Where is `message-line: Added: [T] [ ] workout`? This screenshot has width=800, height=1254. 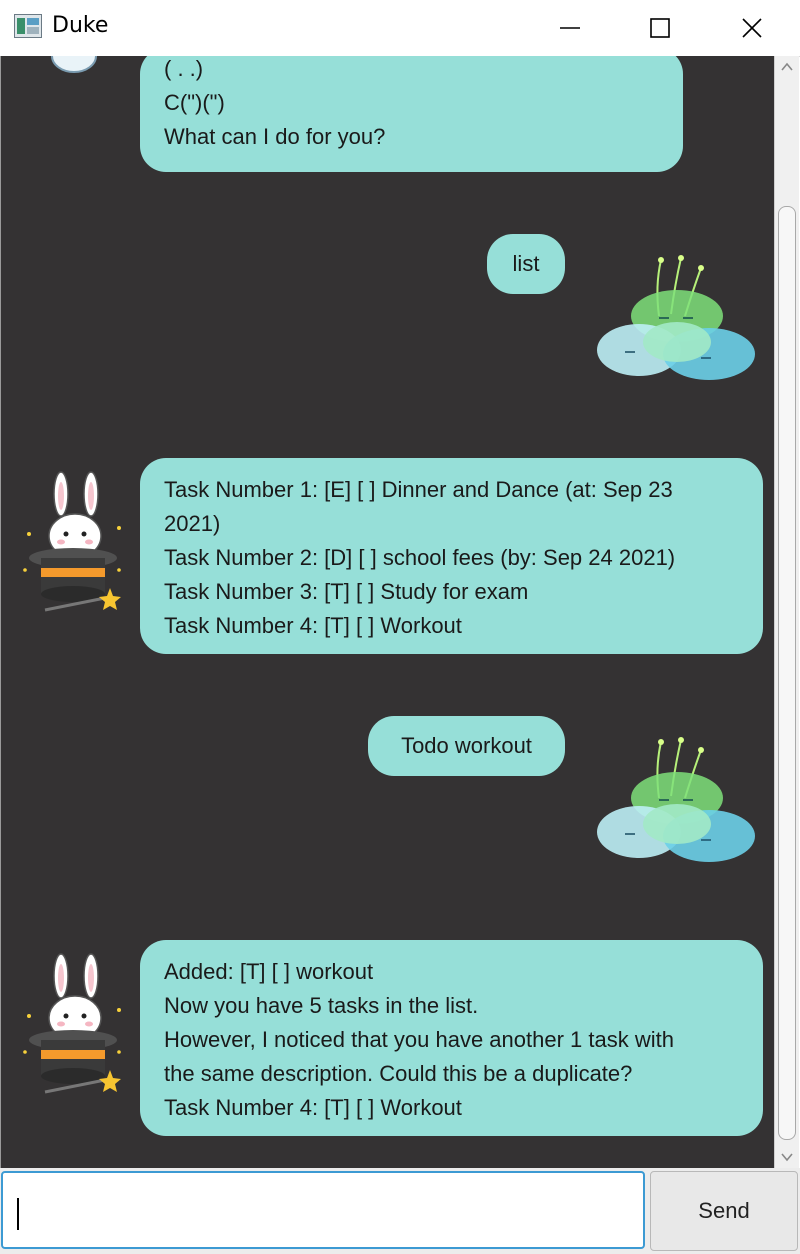 message-line: Added: [T] [ ] workout is located at coordinates (269, 971).